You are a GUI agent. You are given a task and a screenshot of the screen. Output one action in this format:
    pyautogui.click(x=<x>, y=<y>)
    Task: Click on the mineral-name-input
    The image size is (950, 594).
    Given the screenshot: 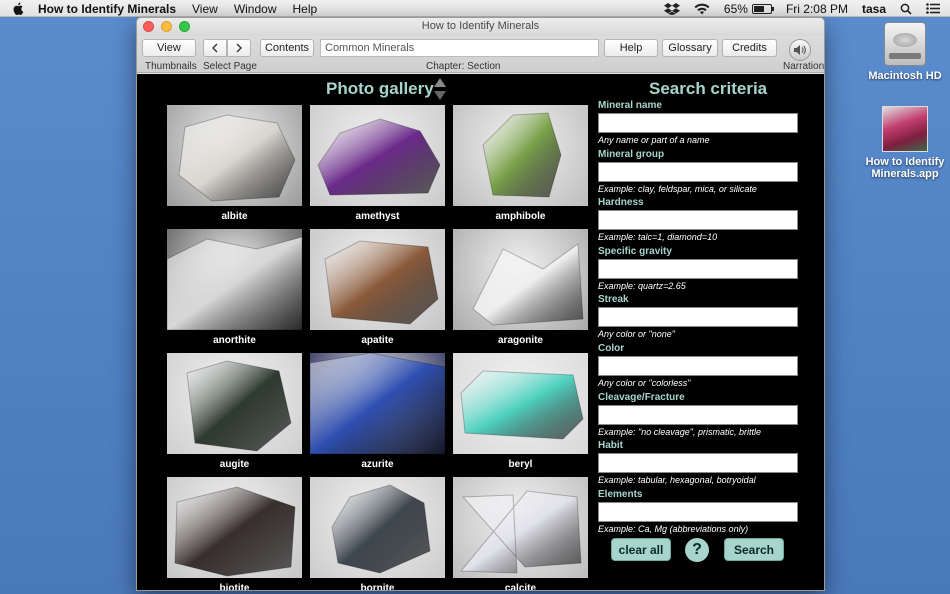 What is the action you would take?
    pyautogui.click(x=698, y=123)
    